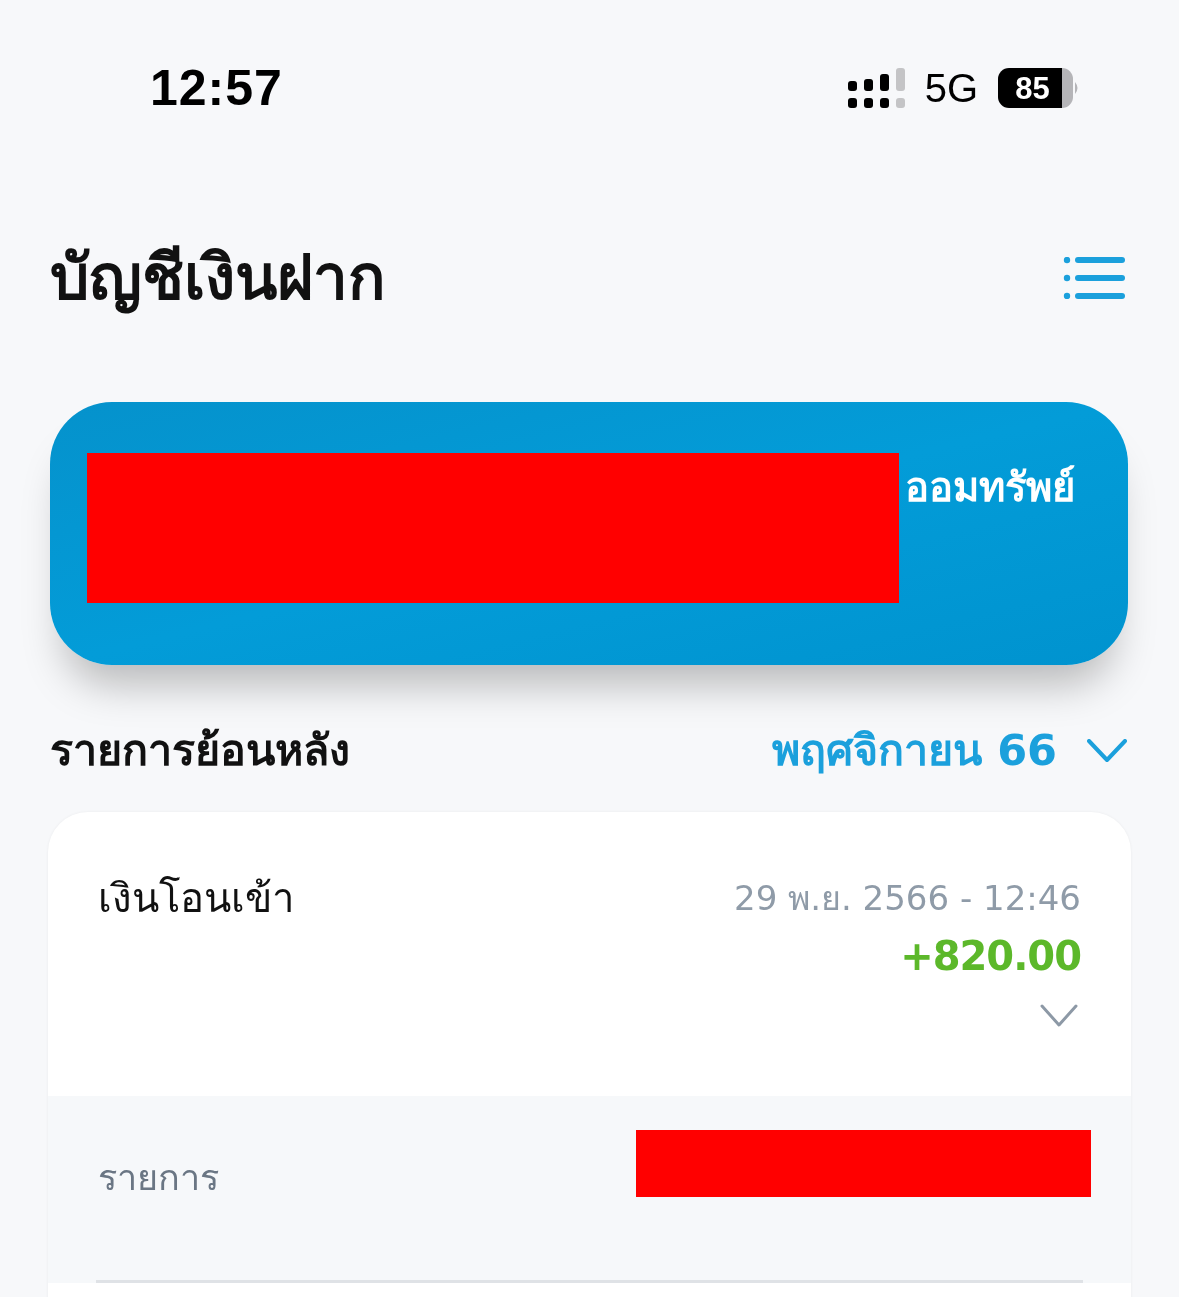  What do you see at coordinates (907, 898) in the screenshot?
I see `transaction-datetime: 29 พ.ย. 2566 - 12:46` at bounding box center [907, 898].